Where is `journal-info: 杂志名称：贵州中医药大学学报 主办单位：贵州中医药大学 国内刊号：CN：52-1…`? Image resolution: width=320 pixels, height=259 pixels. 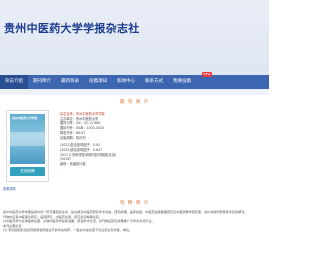 journal-info: 杂志名称：贵州中医药大学学报 主办单位：贵州中医药大学 国内刊号：CN：52-1… is located at coordinates (160, 139).